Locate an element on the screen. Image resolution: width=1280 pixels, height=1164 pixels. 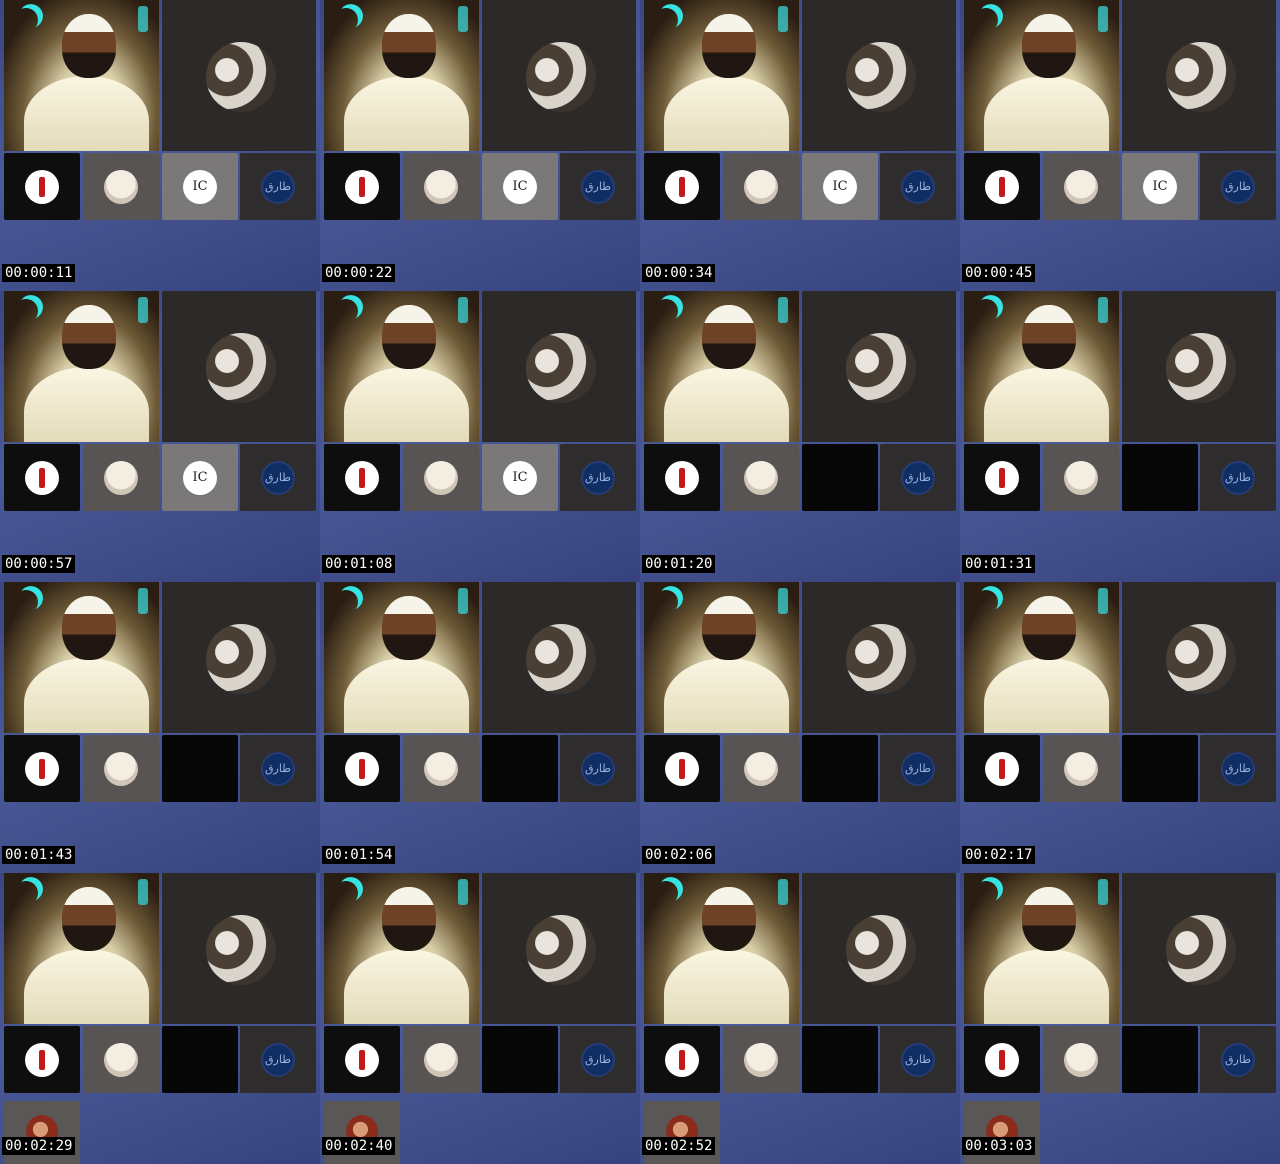
speaker-head is located at coordinates (89, 46).